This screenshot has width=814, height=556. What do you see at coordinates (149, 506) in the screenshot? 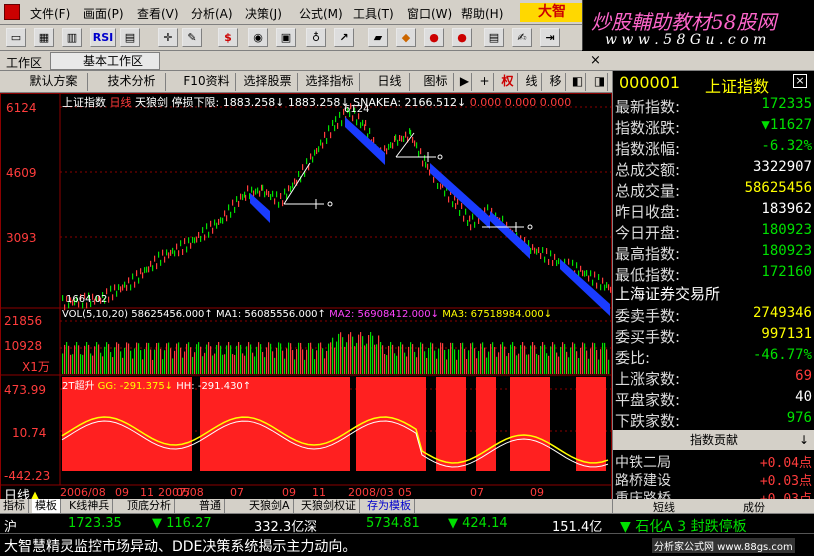
I see `tab-topbottom: 顶底分析` at bounding box center [149, 506].